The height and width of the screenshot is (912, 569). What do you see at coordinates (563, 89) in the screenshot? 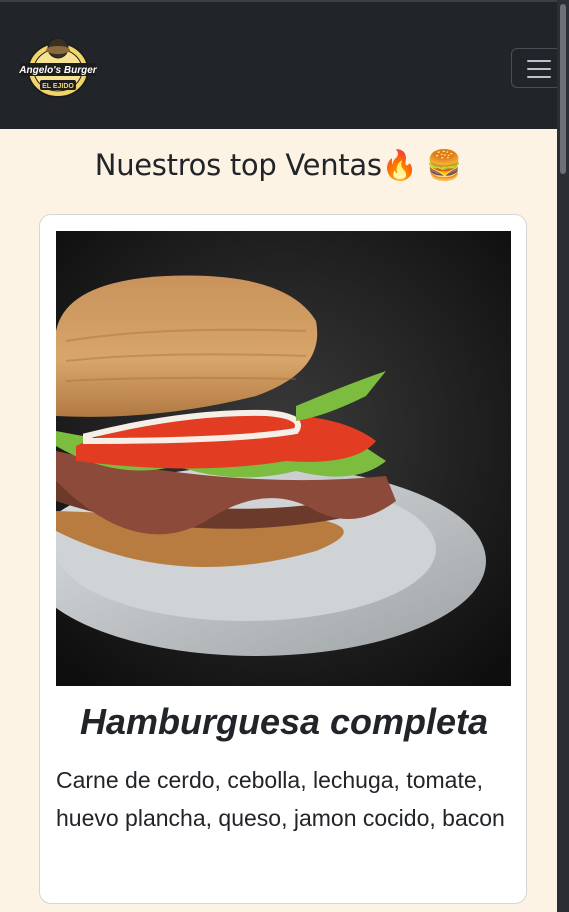
I see `scrollbar-thumb` at bounding box center [563, 89].